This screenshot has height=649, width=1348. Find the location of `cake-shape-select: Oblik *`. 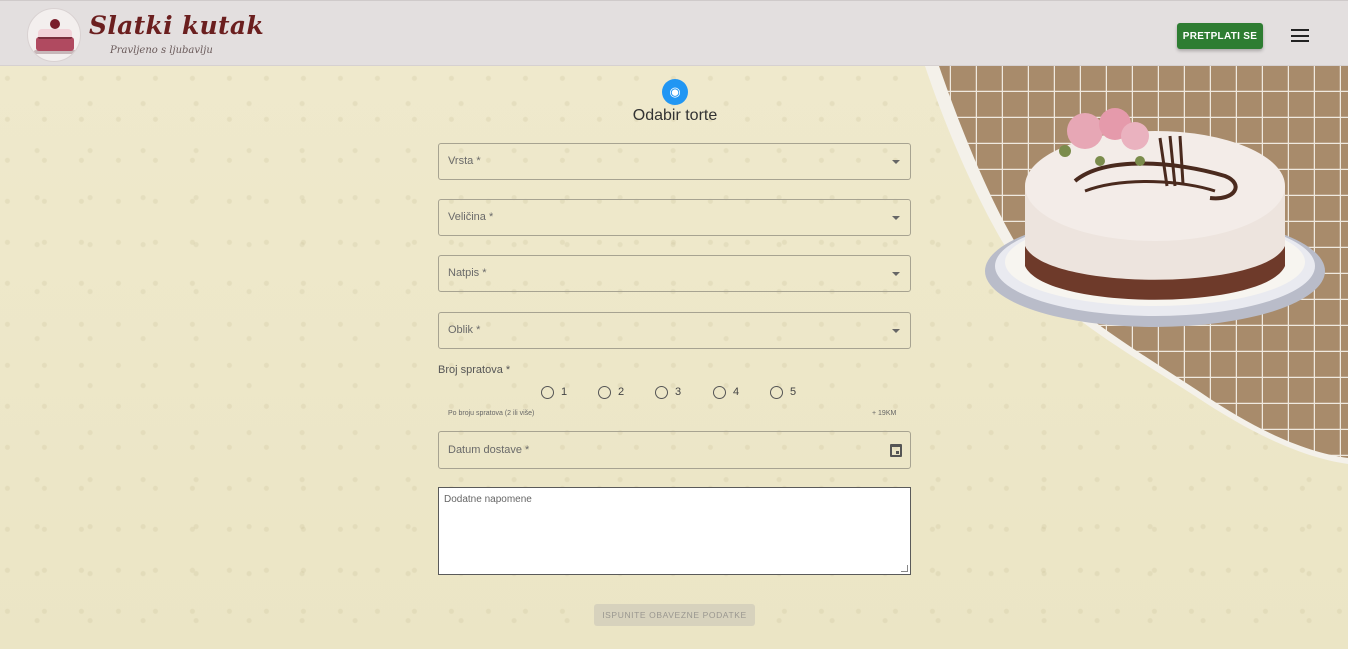

cake-shape-select: Oblik * is located at coordinates (674, 330).